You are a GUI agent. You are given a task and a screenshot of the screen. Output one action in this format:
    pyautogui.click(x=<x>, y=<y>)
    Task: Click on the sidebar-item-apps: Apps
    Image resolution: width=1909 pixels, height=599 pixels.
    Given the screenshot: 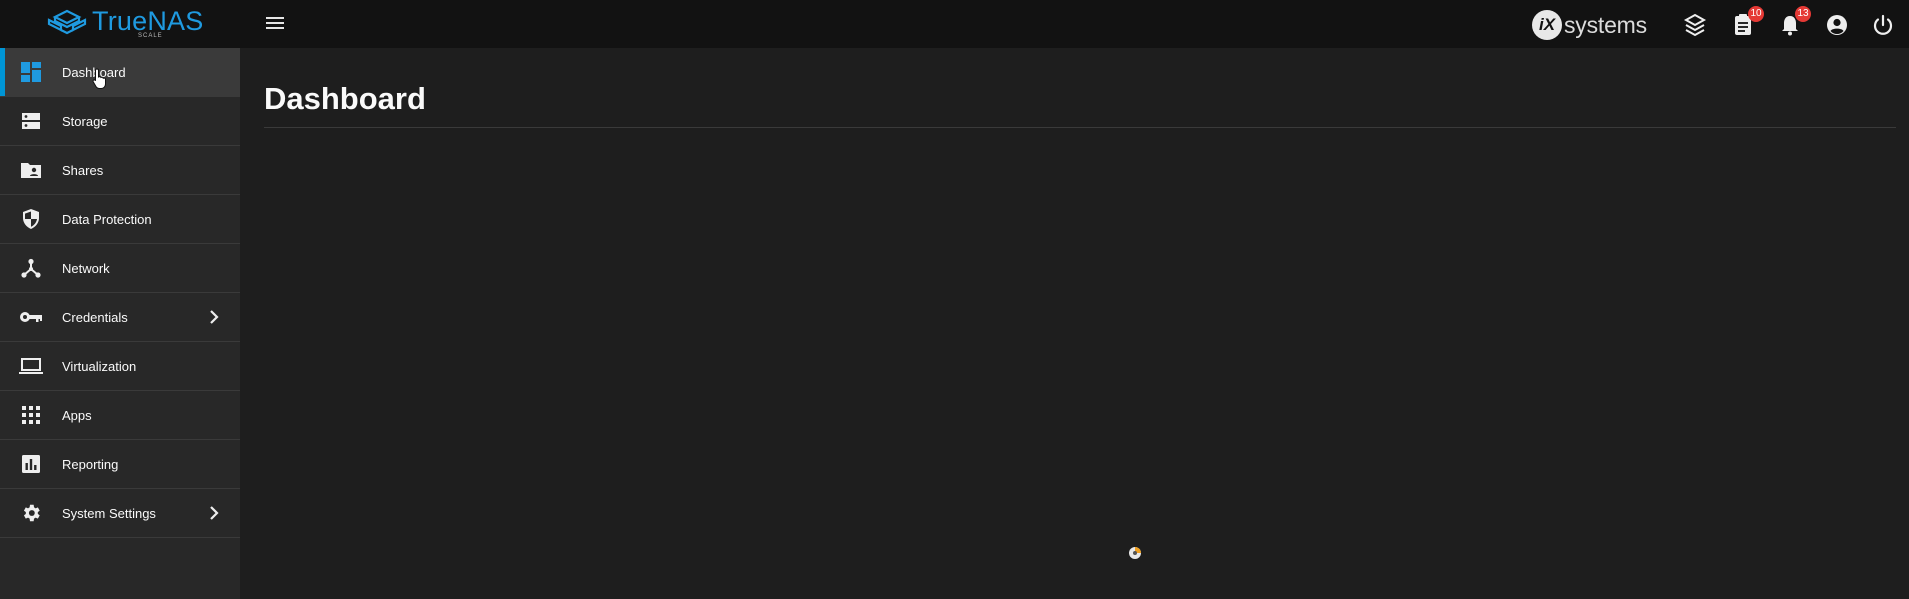 What is the action you would take?
    pyautogui.click(x=120, y=415)
    